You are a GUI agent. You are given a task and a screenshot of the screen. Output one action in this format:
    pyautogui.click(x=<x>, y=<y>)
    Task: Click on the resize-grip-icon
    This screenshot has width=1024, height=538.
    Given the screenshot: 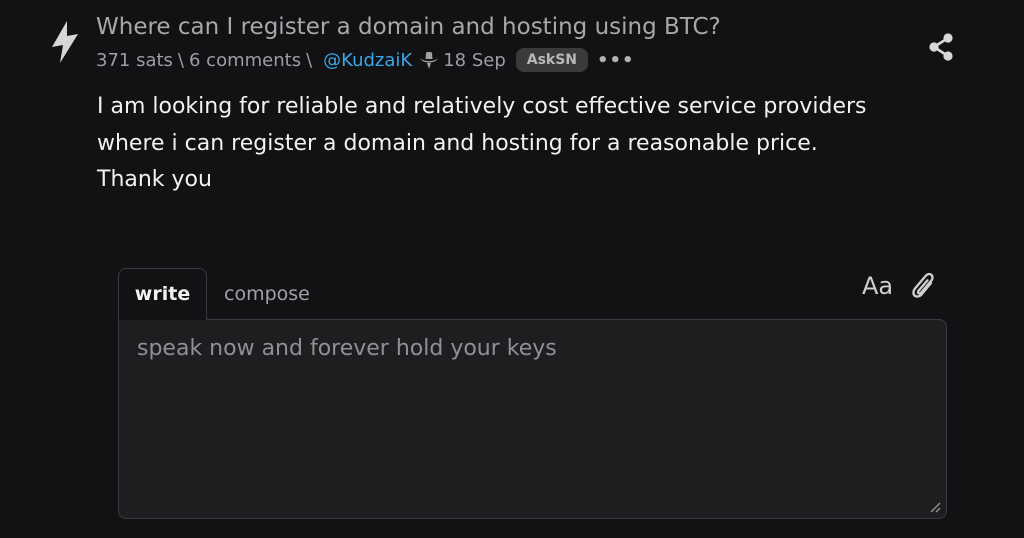 What is the action you would take?
    pyautogui.click(x=935, y=507)
    